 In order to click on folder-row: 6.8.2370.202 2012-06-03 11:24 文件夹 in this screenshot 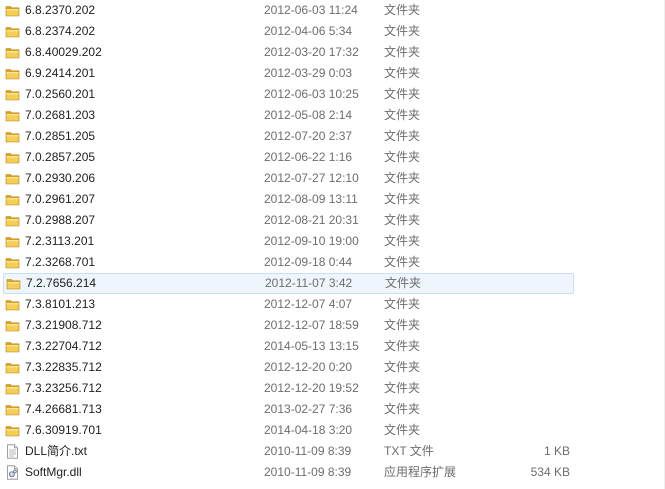, I will do `click(332, 10)`.